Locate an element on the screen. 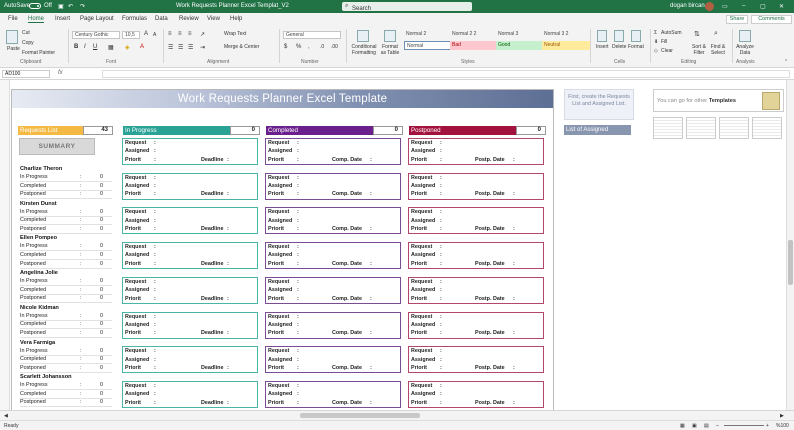 The height and width of the screenshot is (430, 794). fx-icon: fx is located at coordinates (60, 73).